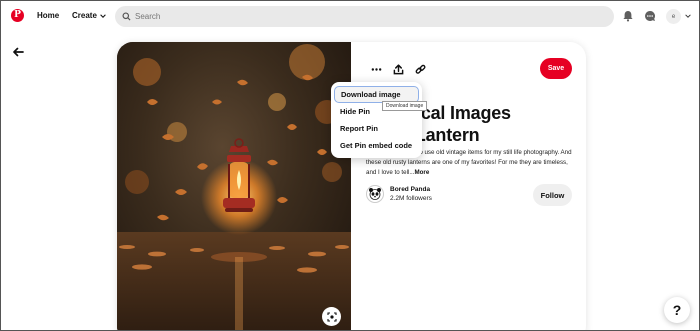 The width and height of the screenshot is (700, 331). Describe the element at coordinates (673, 16) in the screenshot. I see `user-avatar: e` at that location.